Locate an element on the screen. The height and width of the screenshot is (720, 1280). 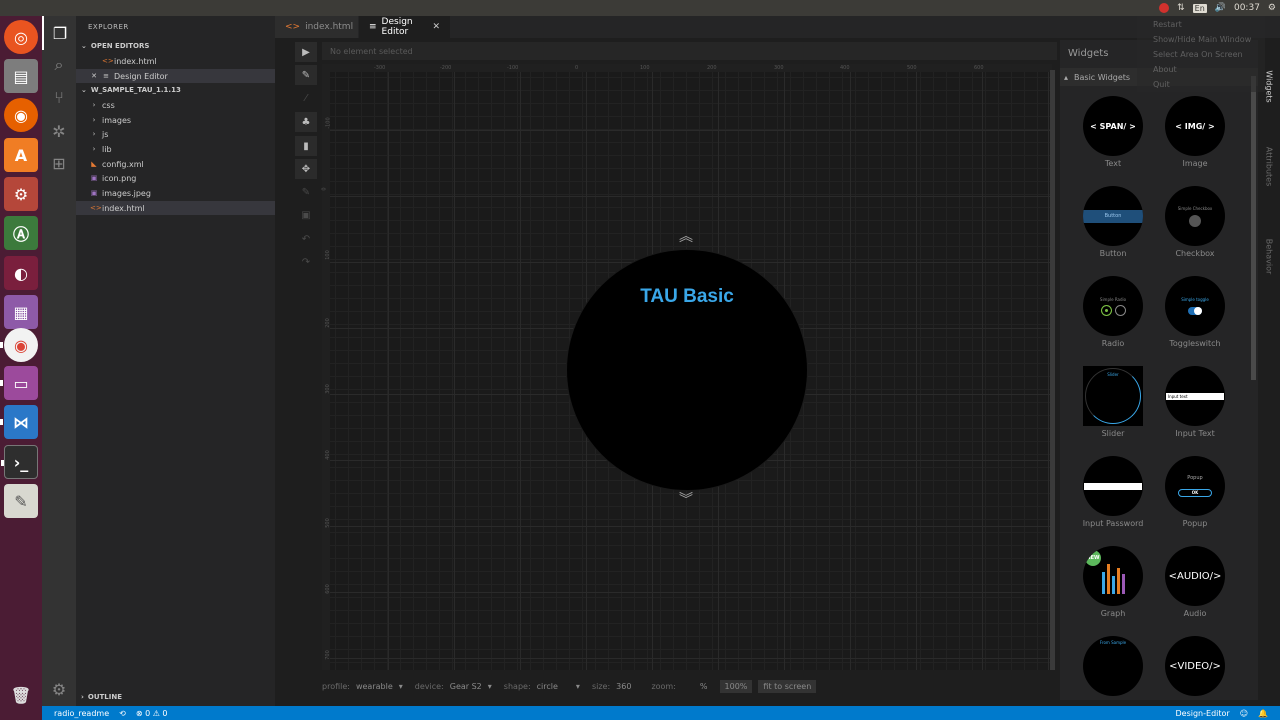
extensions-icon: ⊞ is located at coordinates (59, 163).